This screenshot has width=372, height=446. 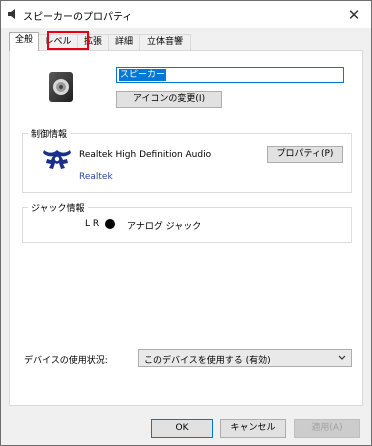 I want to click on speaker-icon, so click(x=61, y=87).